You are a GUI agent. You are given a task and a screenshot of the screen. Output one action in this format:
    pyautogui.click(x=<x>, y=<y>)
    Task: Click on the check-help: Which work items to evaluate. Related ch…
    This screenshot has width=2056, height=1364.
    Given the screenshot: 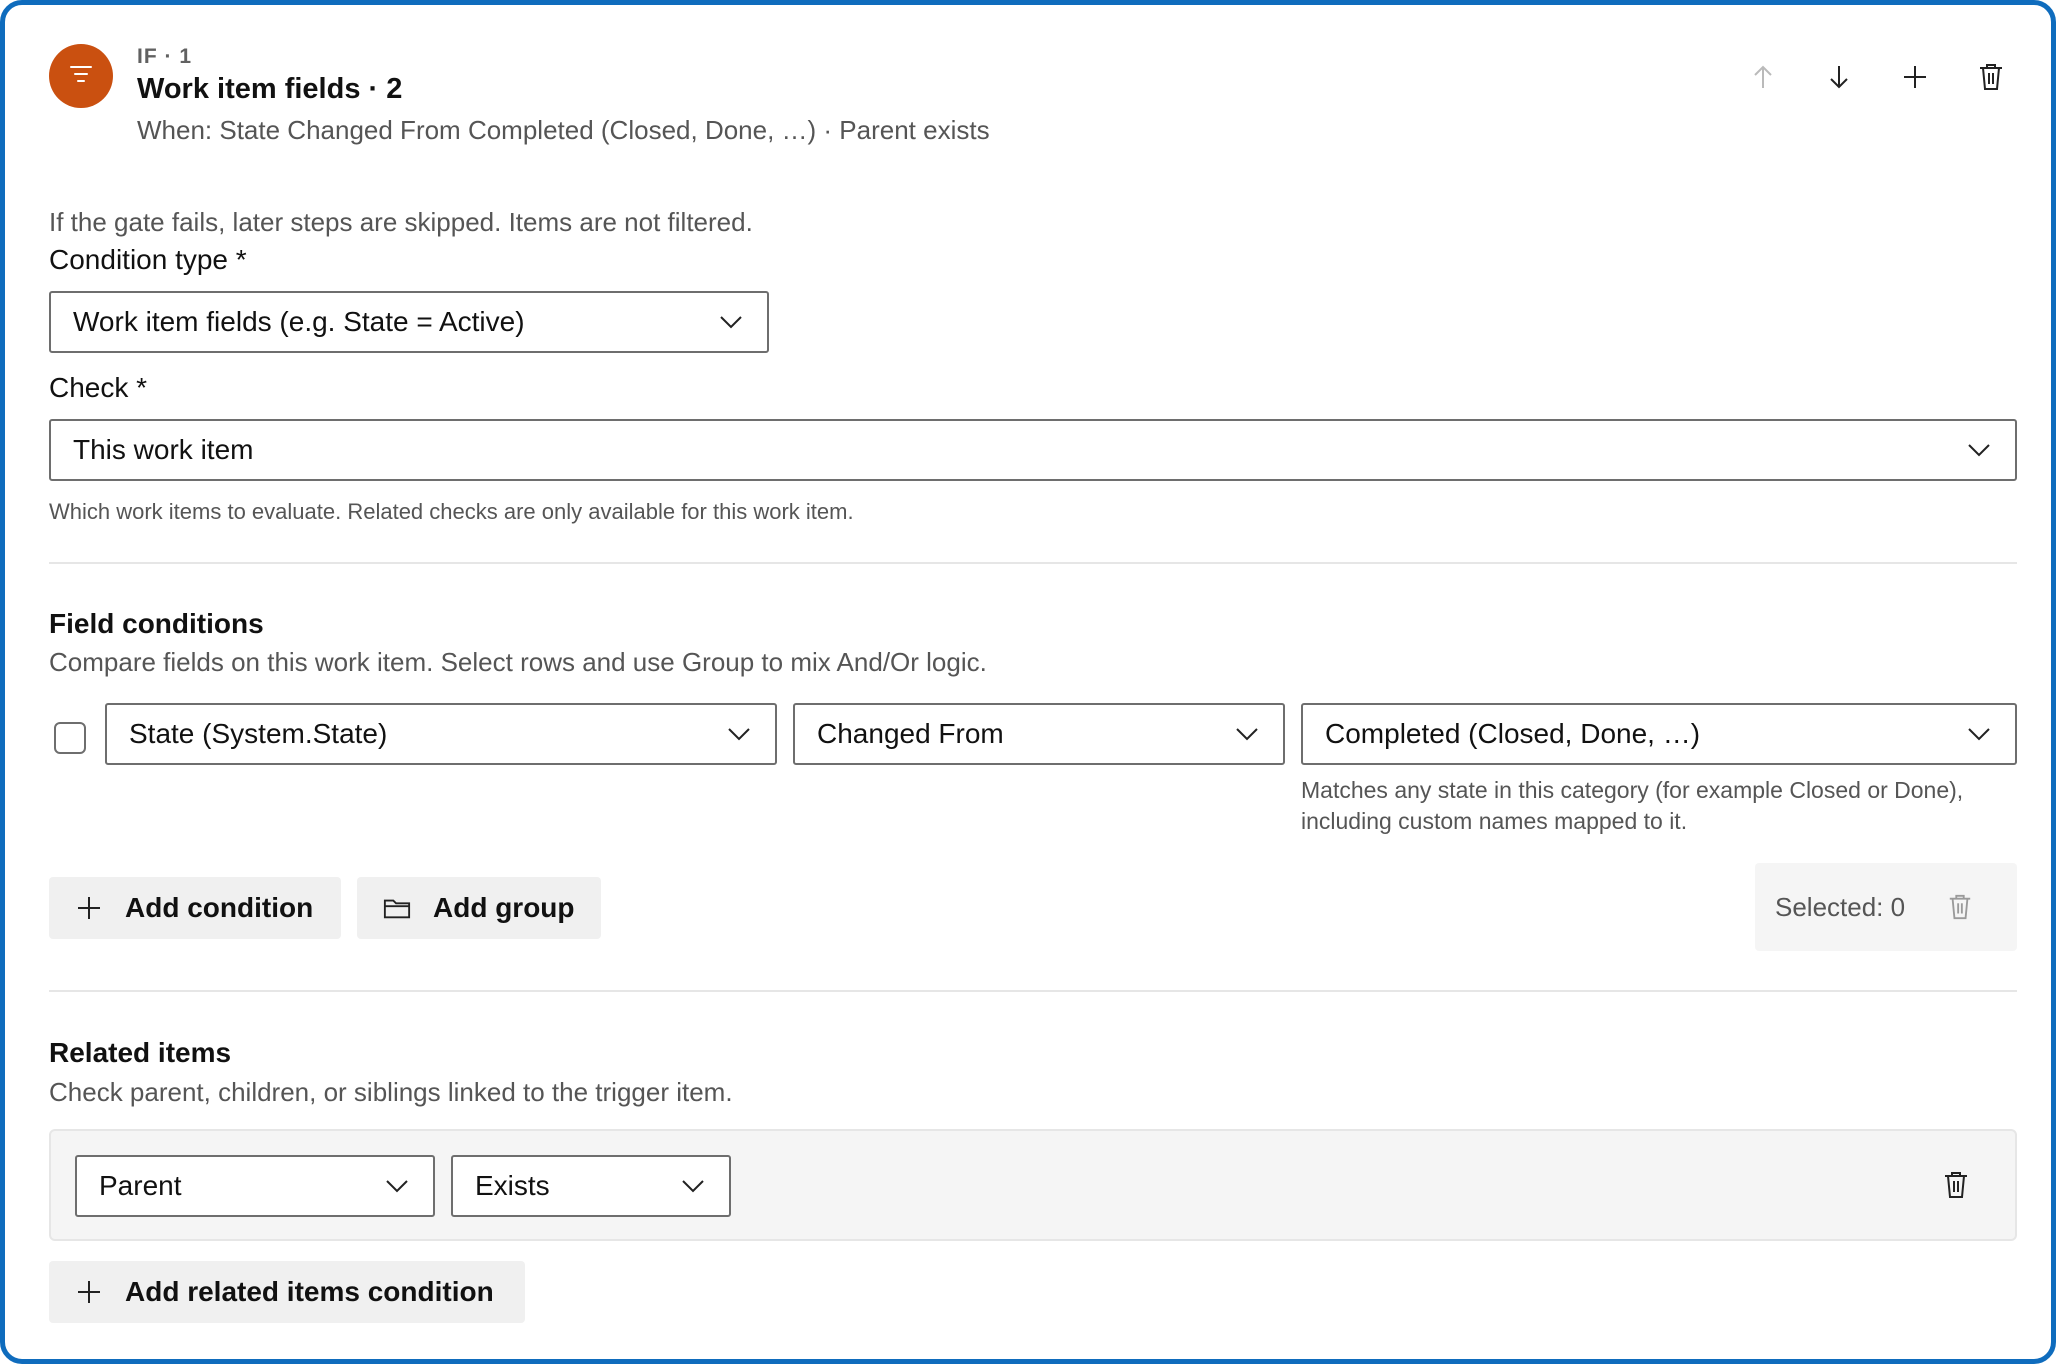 What is the action you would take?
    pyautogui.click(x=451, y=511)
    